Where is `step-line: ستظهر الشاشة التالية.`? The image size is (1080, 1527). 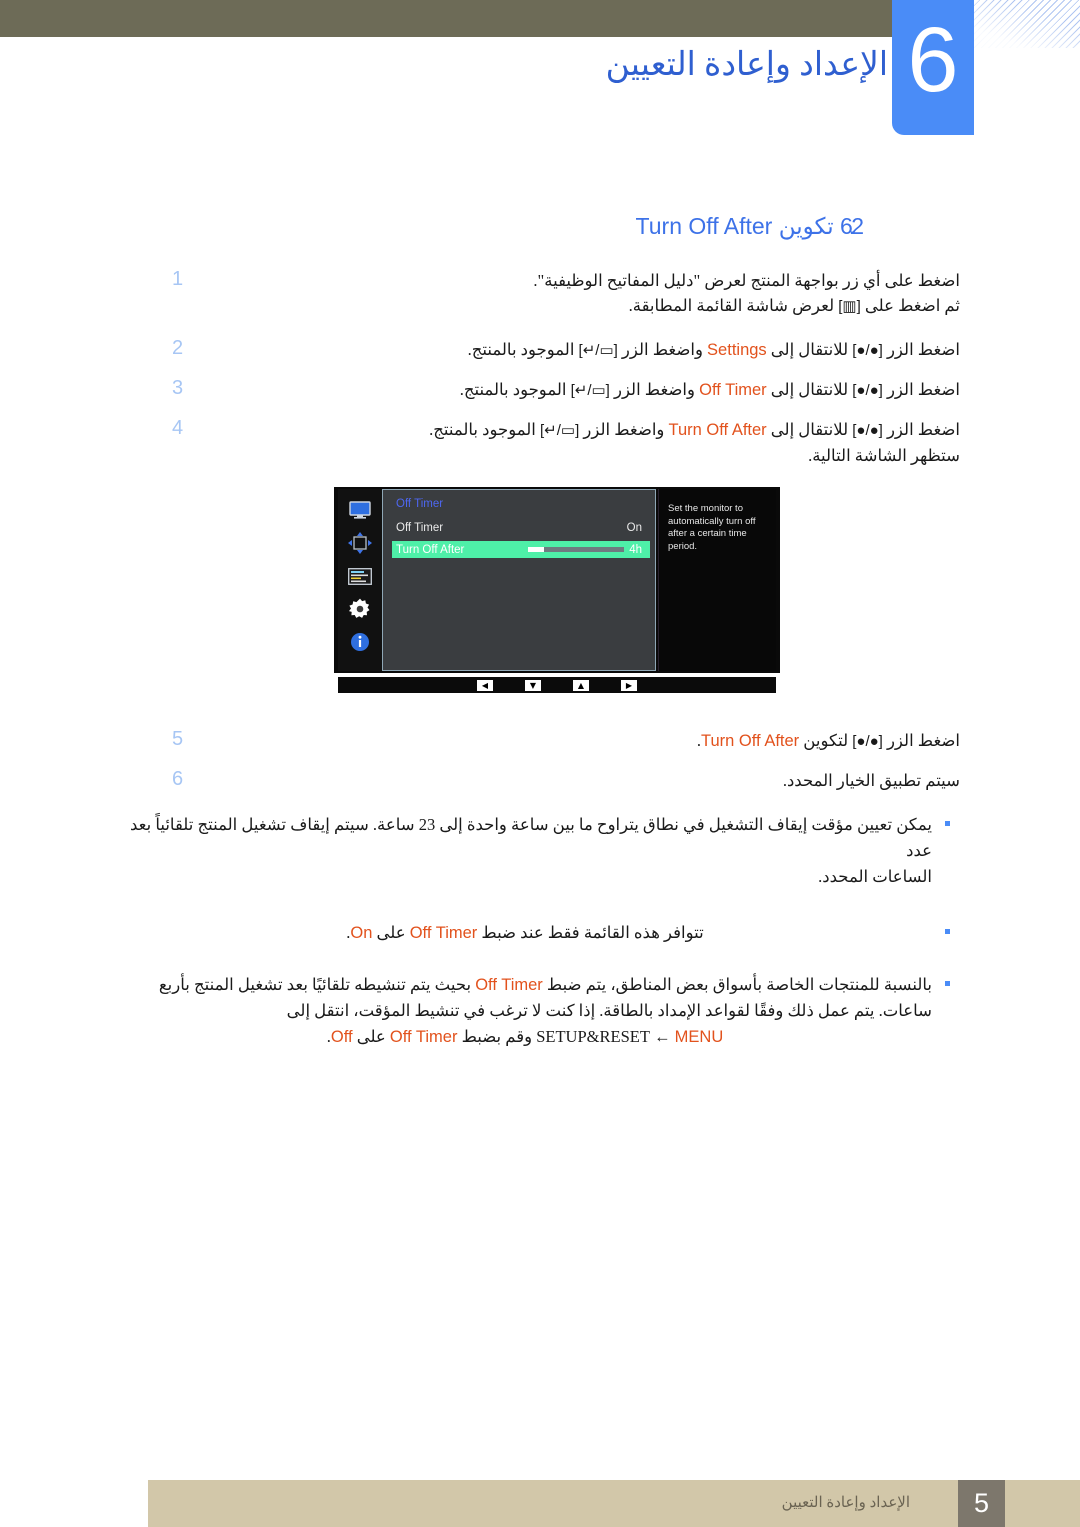 step-line: ستظهر الشاشة التالية. is located at coordinates (884, 455).